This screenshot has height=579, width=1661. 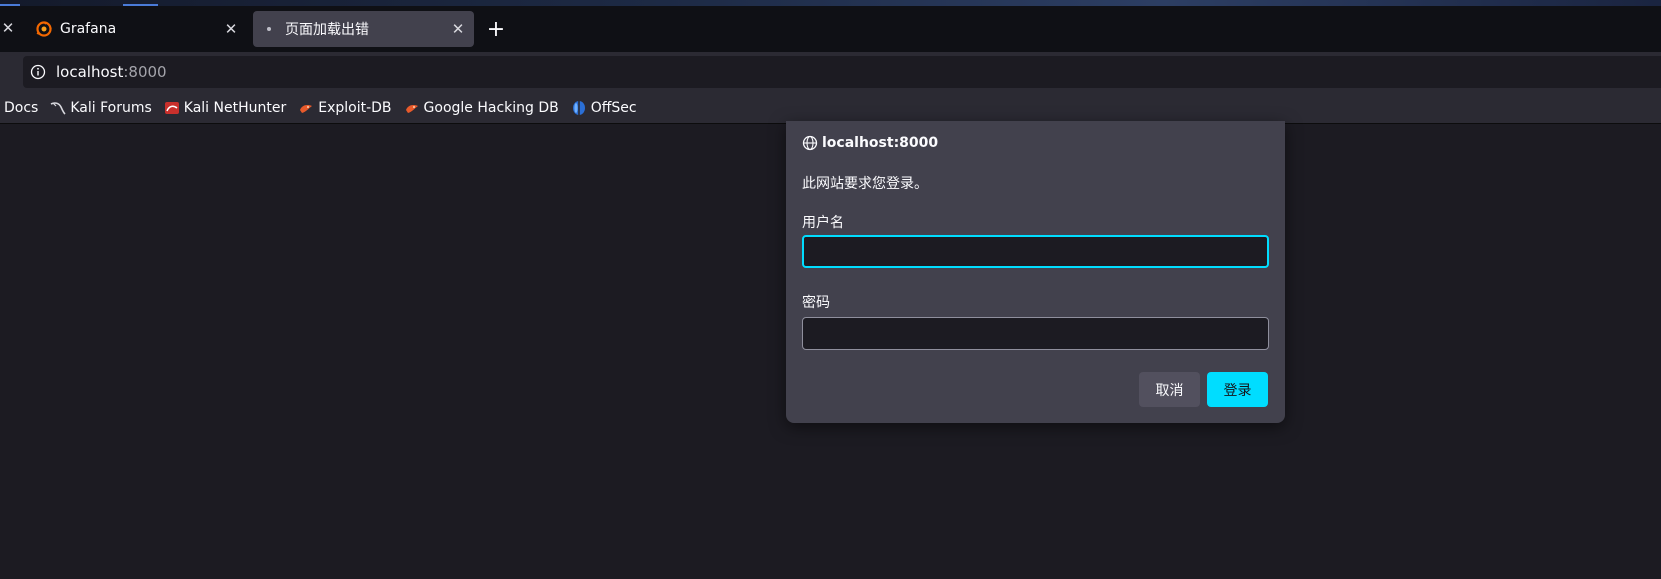 What do you see at coordinates (412, 108) in the screenshot?
I see `ghdb-icon` at bounding box center [412, 108].